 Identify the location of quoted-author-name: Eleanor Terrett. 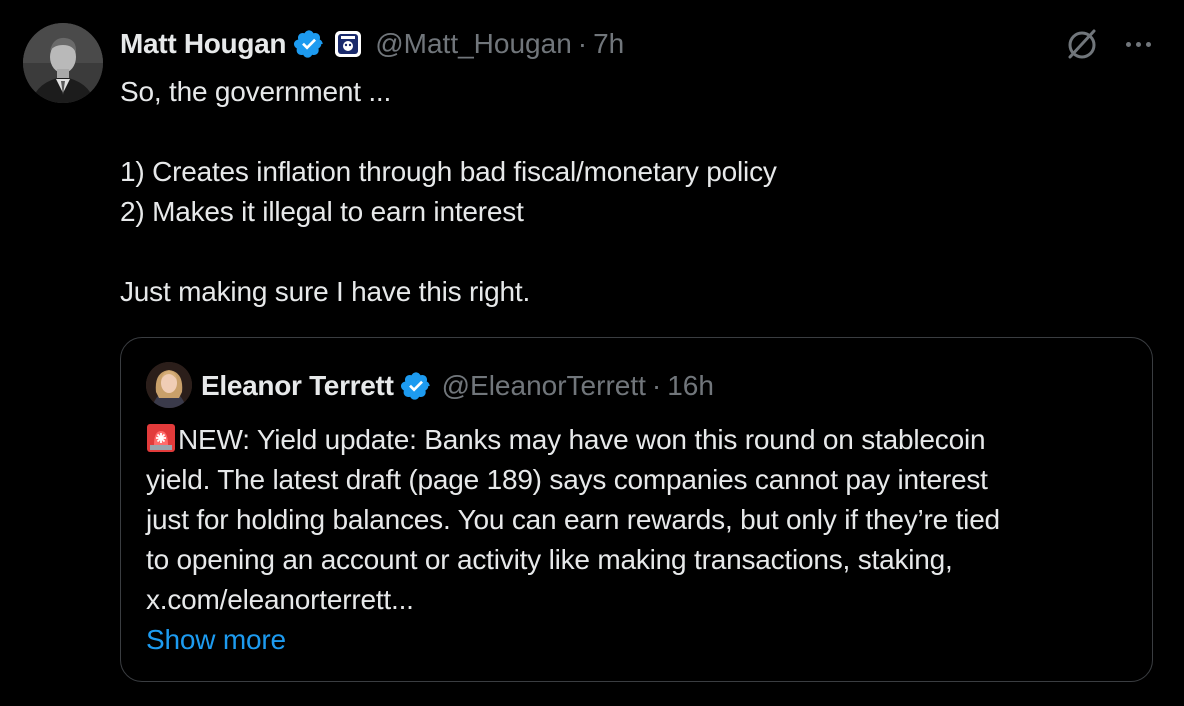
(297, 386).